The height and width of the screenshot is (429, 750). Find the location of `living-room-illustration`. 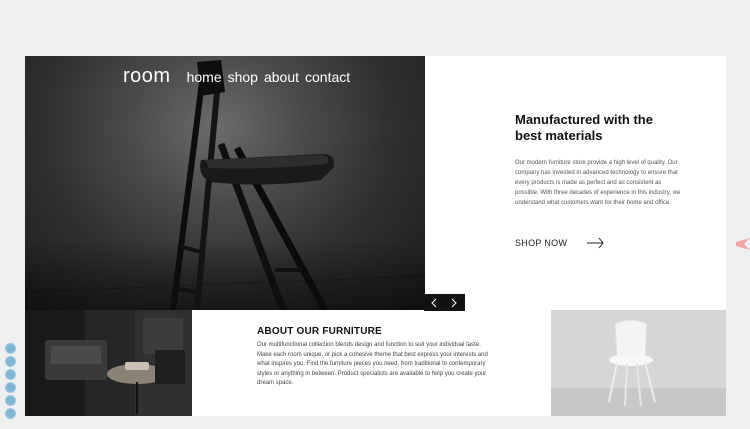

living-room-illustration is located at coordinates (108, 363).